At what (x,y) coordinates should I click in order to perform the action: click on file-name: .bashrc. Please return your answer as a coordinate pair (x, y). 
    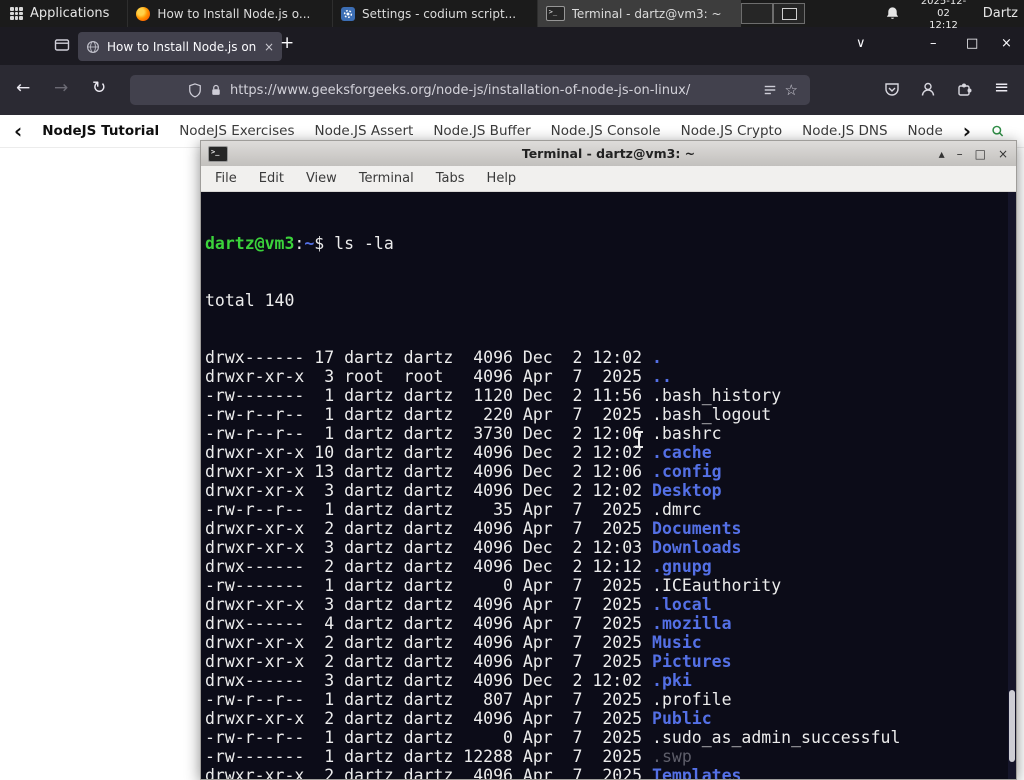
    Looking at the image, I should click on (687, 433).